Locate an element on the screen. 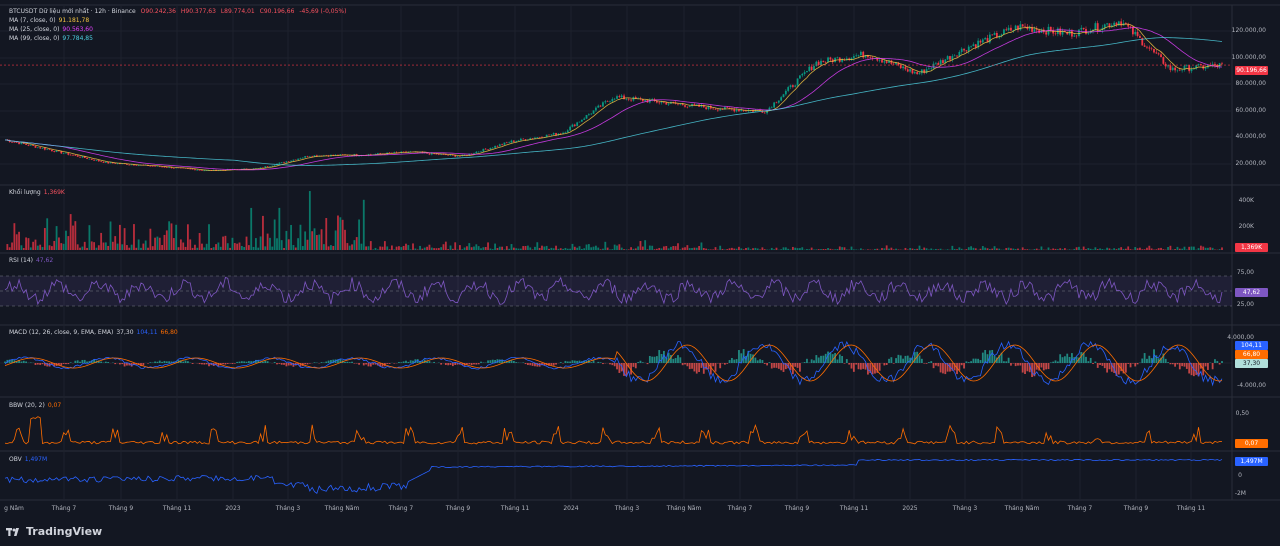 Image resolution: width=1280 pixels, height=546 pixels. ohlc-close: C90.196,66 is located at coordinates (277, 11).